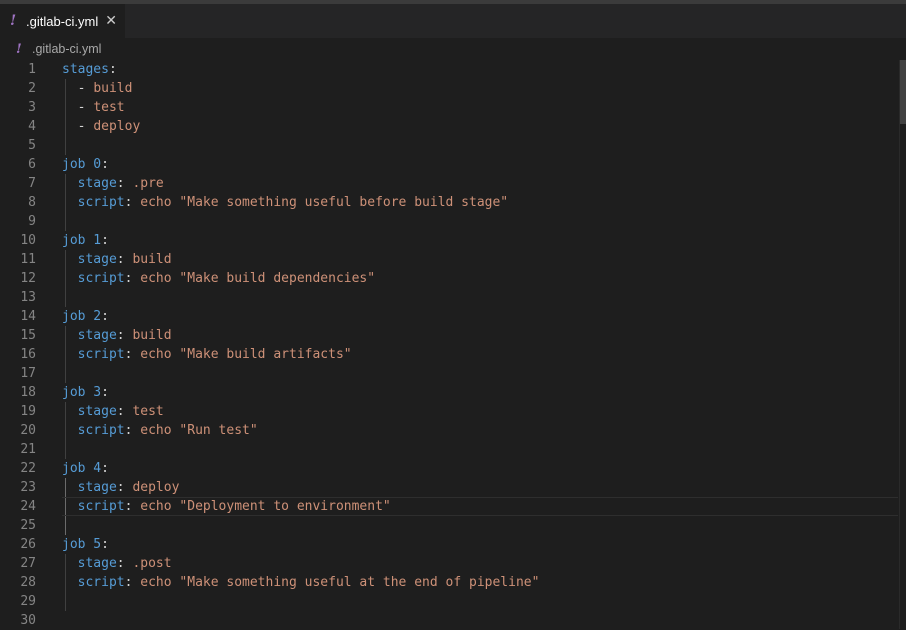 The width and height of the screenshot is (906, 630). Describe the element at coordinates (18, 487) in the screenshot. I see `line-number: 23` at that location.